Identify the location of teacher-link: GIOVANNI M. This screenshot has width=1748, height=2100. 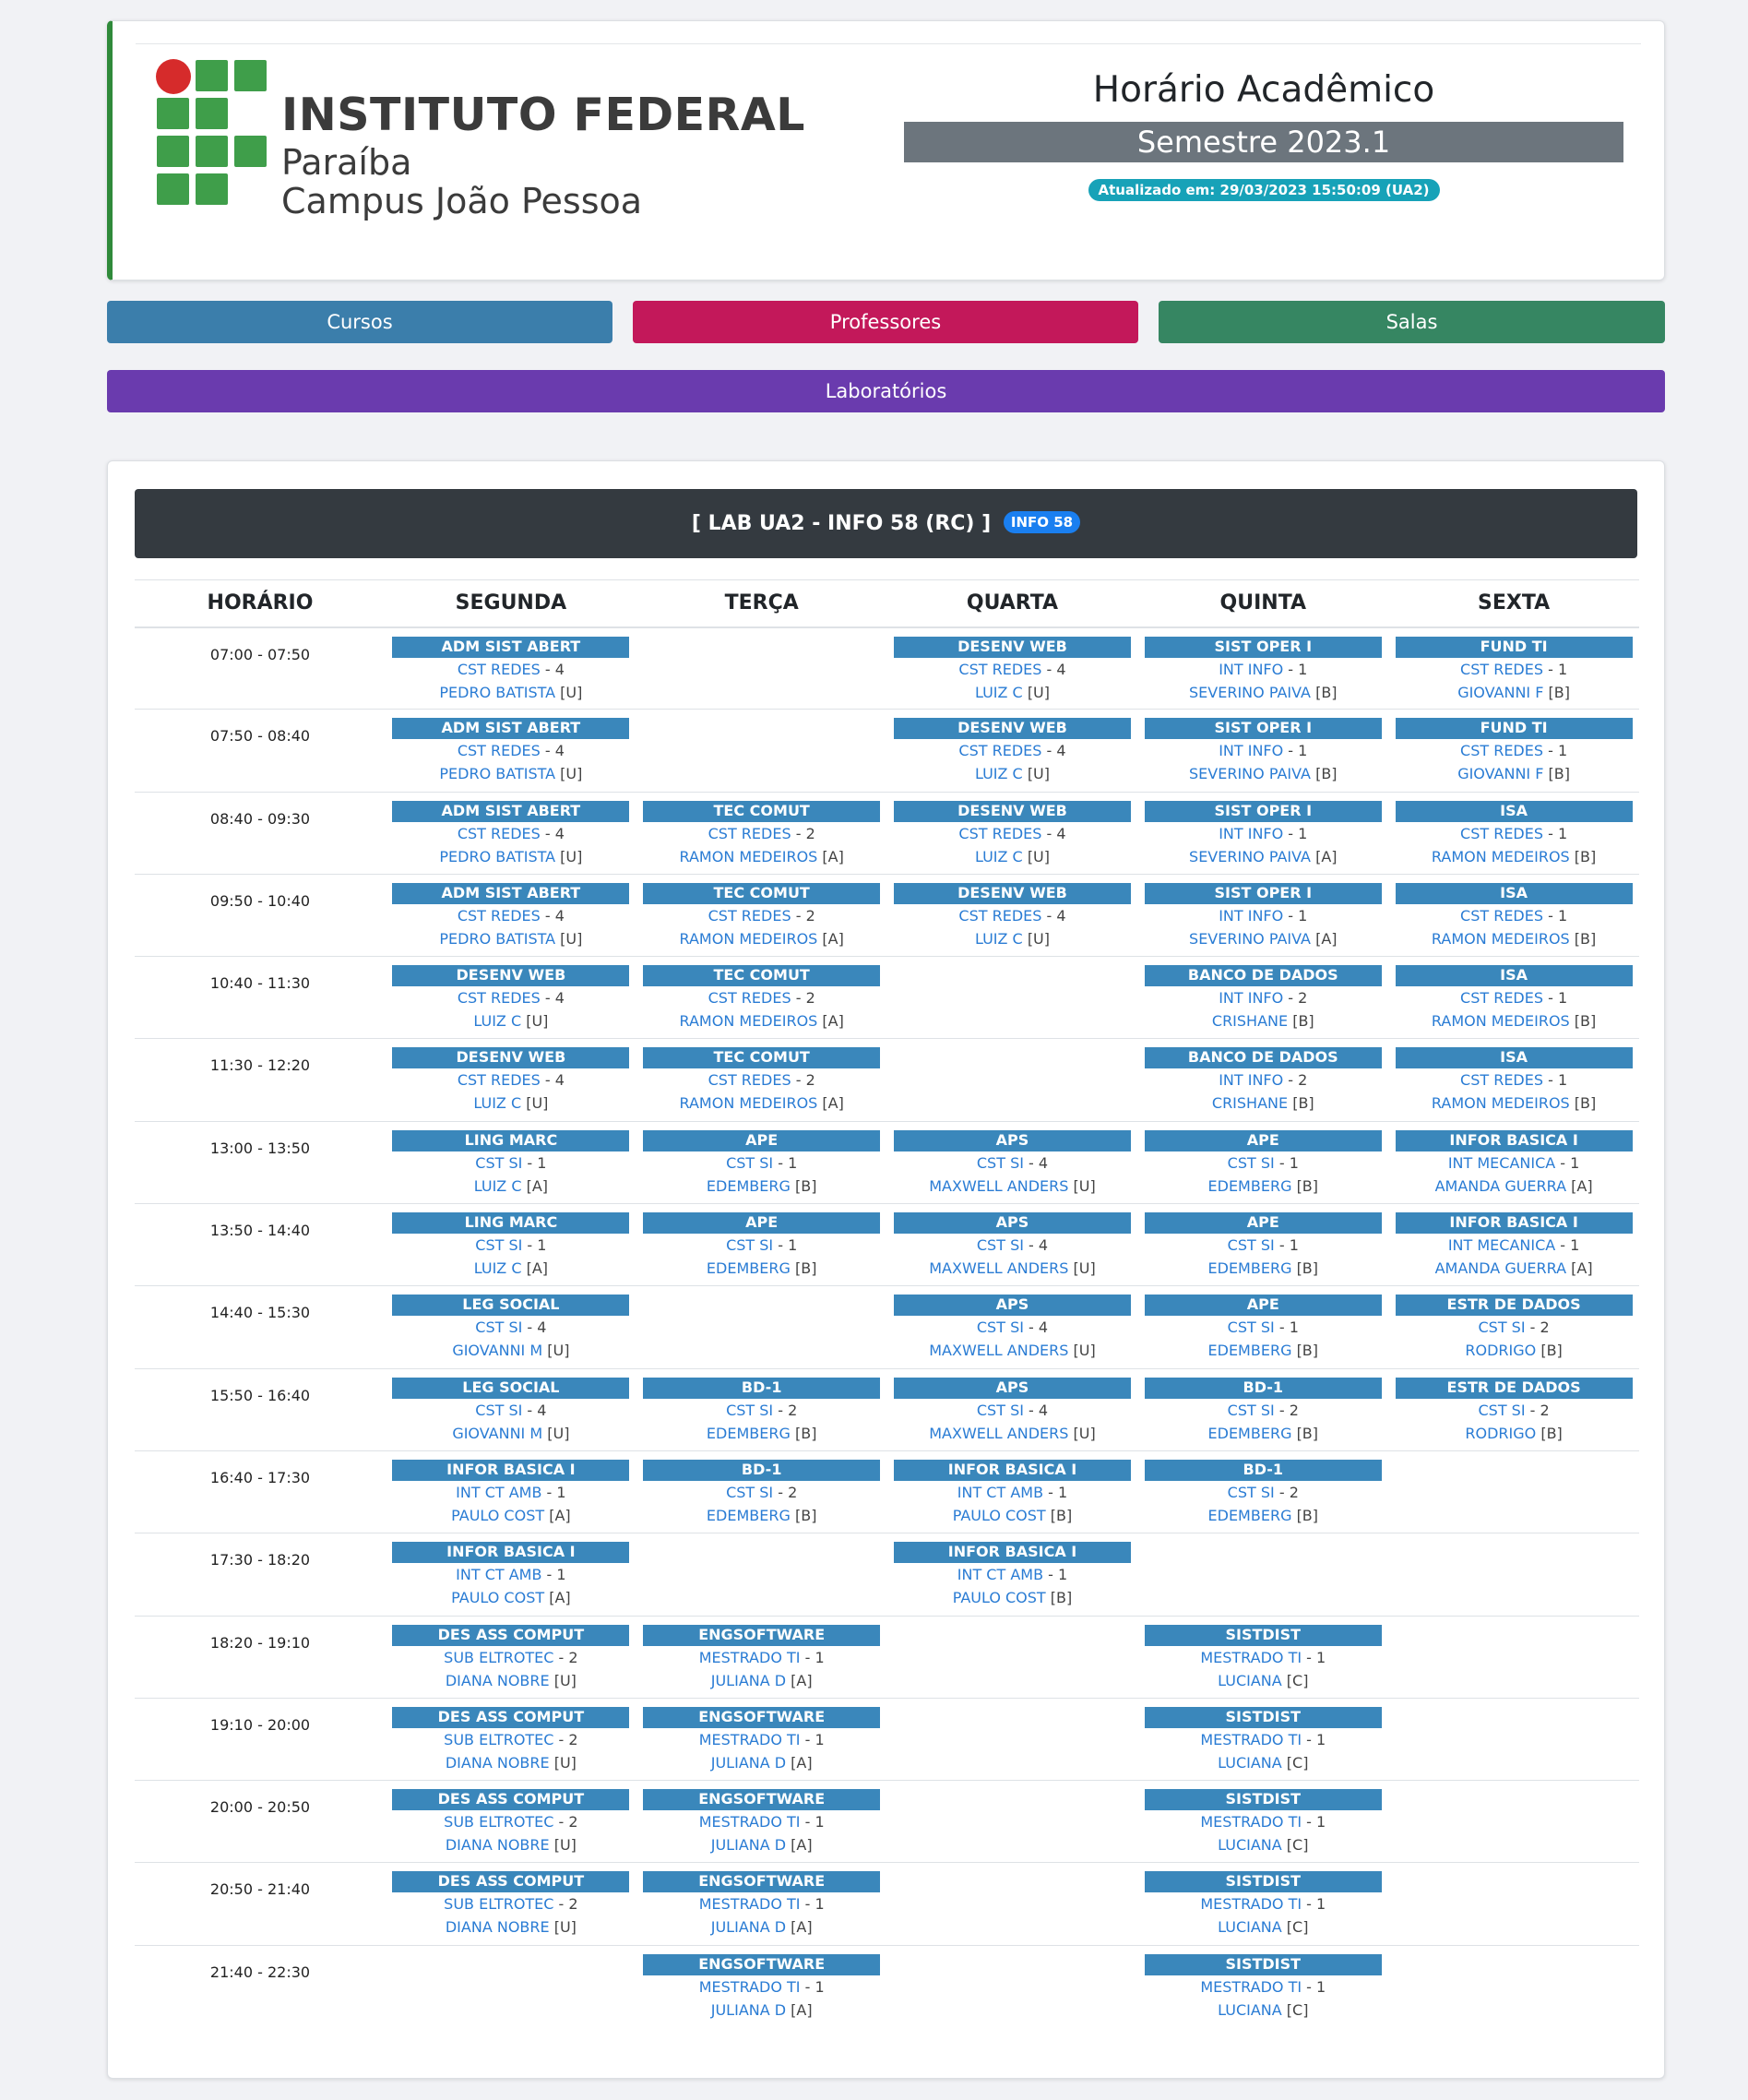
(497, 1433).